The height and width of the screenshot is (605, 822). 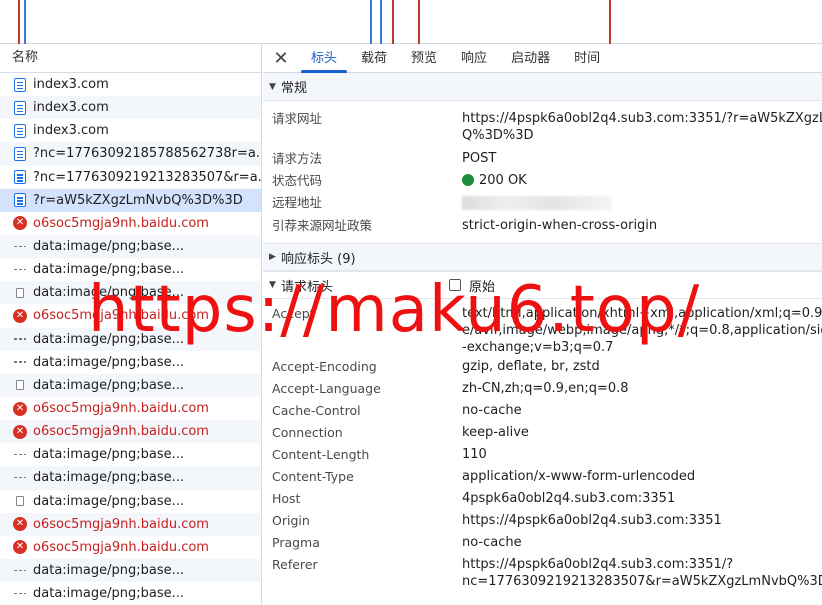 I want to click on tab-headers: 标头, so click(x=324, y=58).